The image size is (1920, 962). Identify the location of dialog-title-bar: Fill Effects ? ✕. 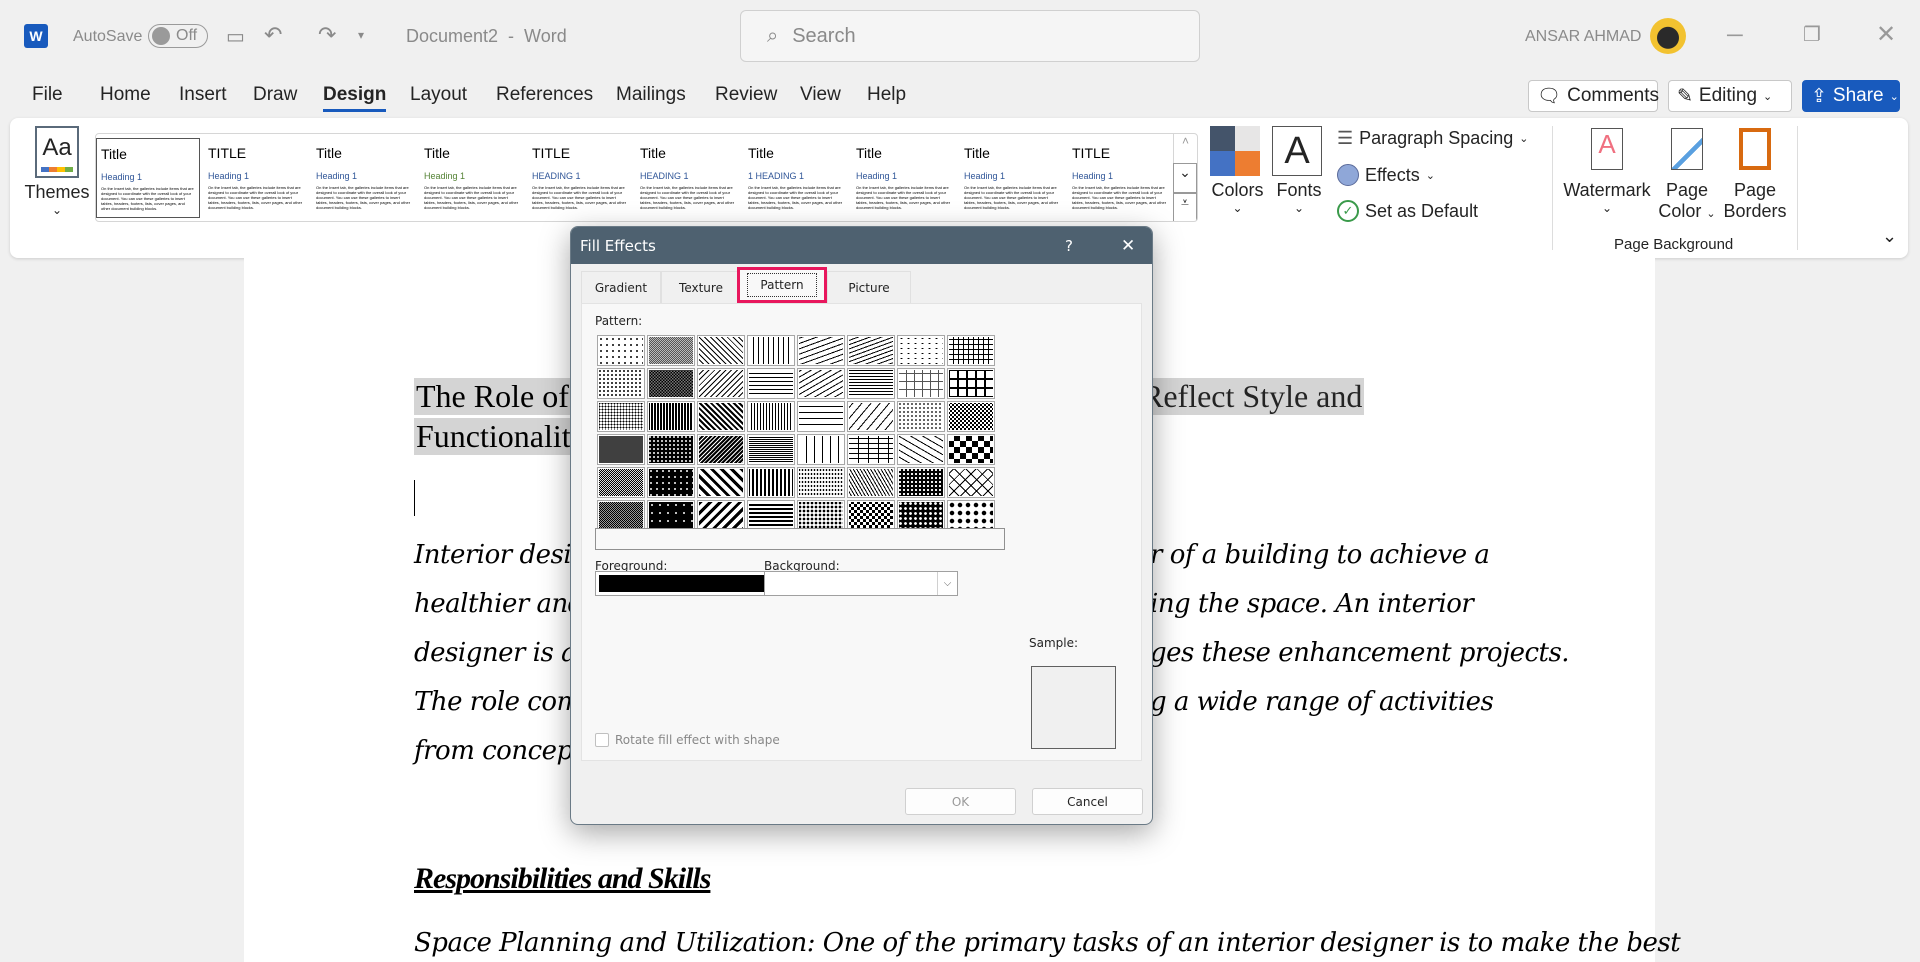
(861, 245).